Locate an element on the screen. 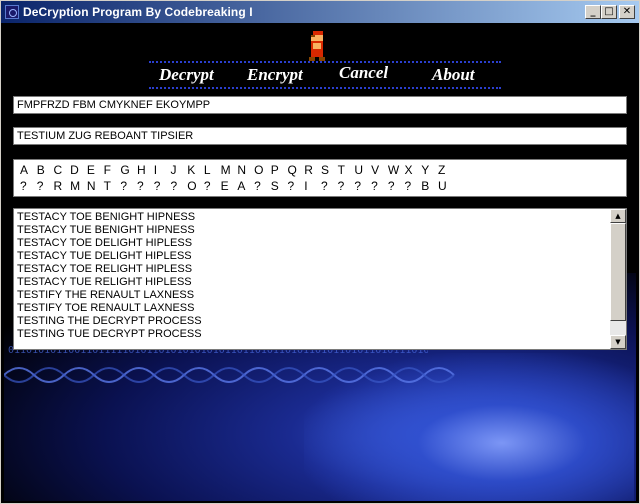  key-letter: O is located at coordinates (259, 170).